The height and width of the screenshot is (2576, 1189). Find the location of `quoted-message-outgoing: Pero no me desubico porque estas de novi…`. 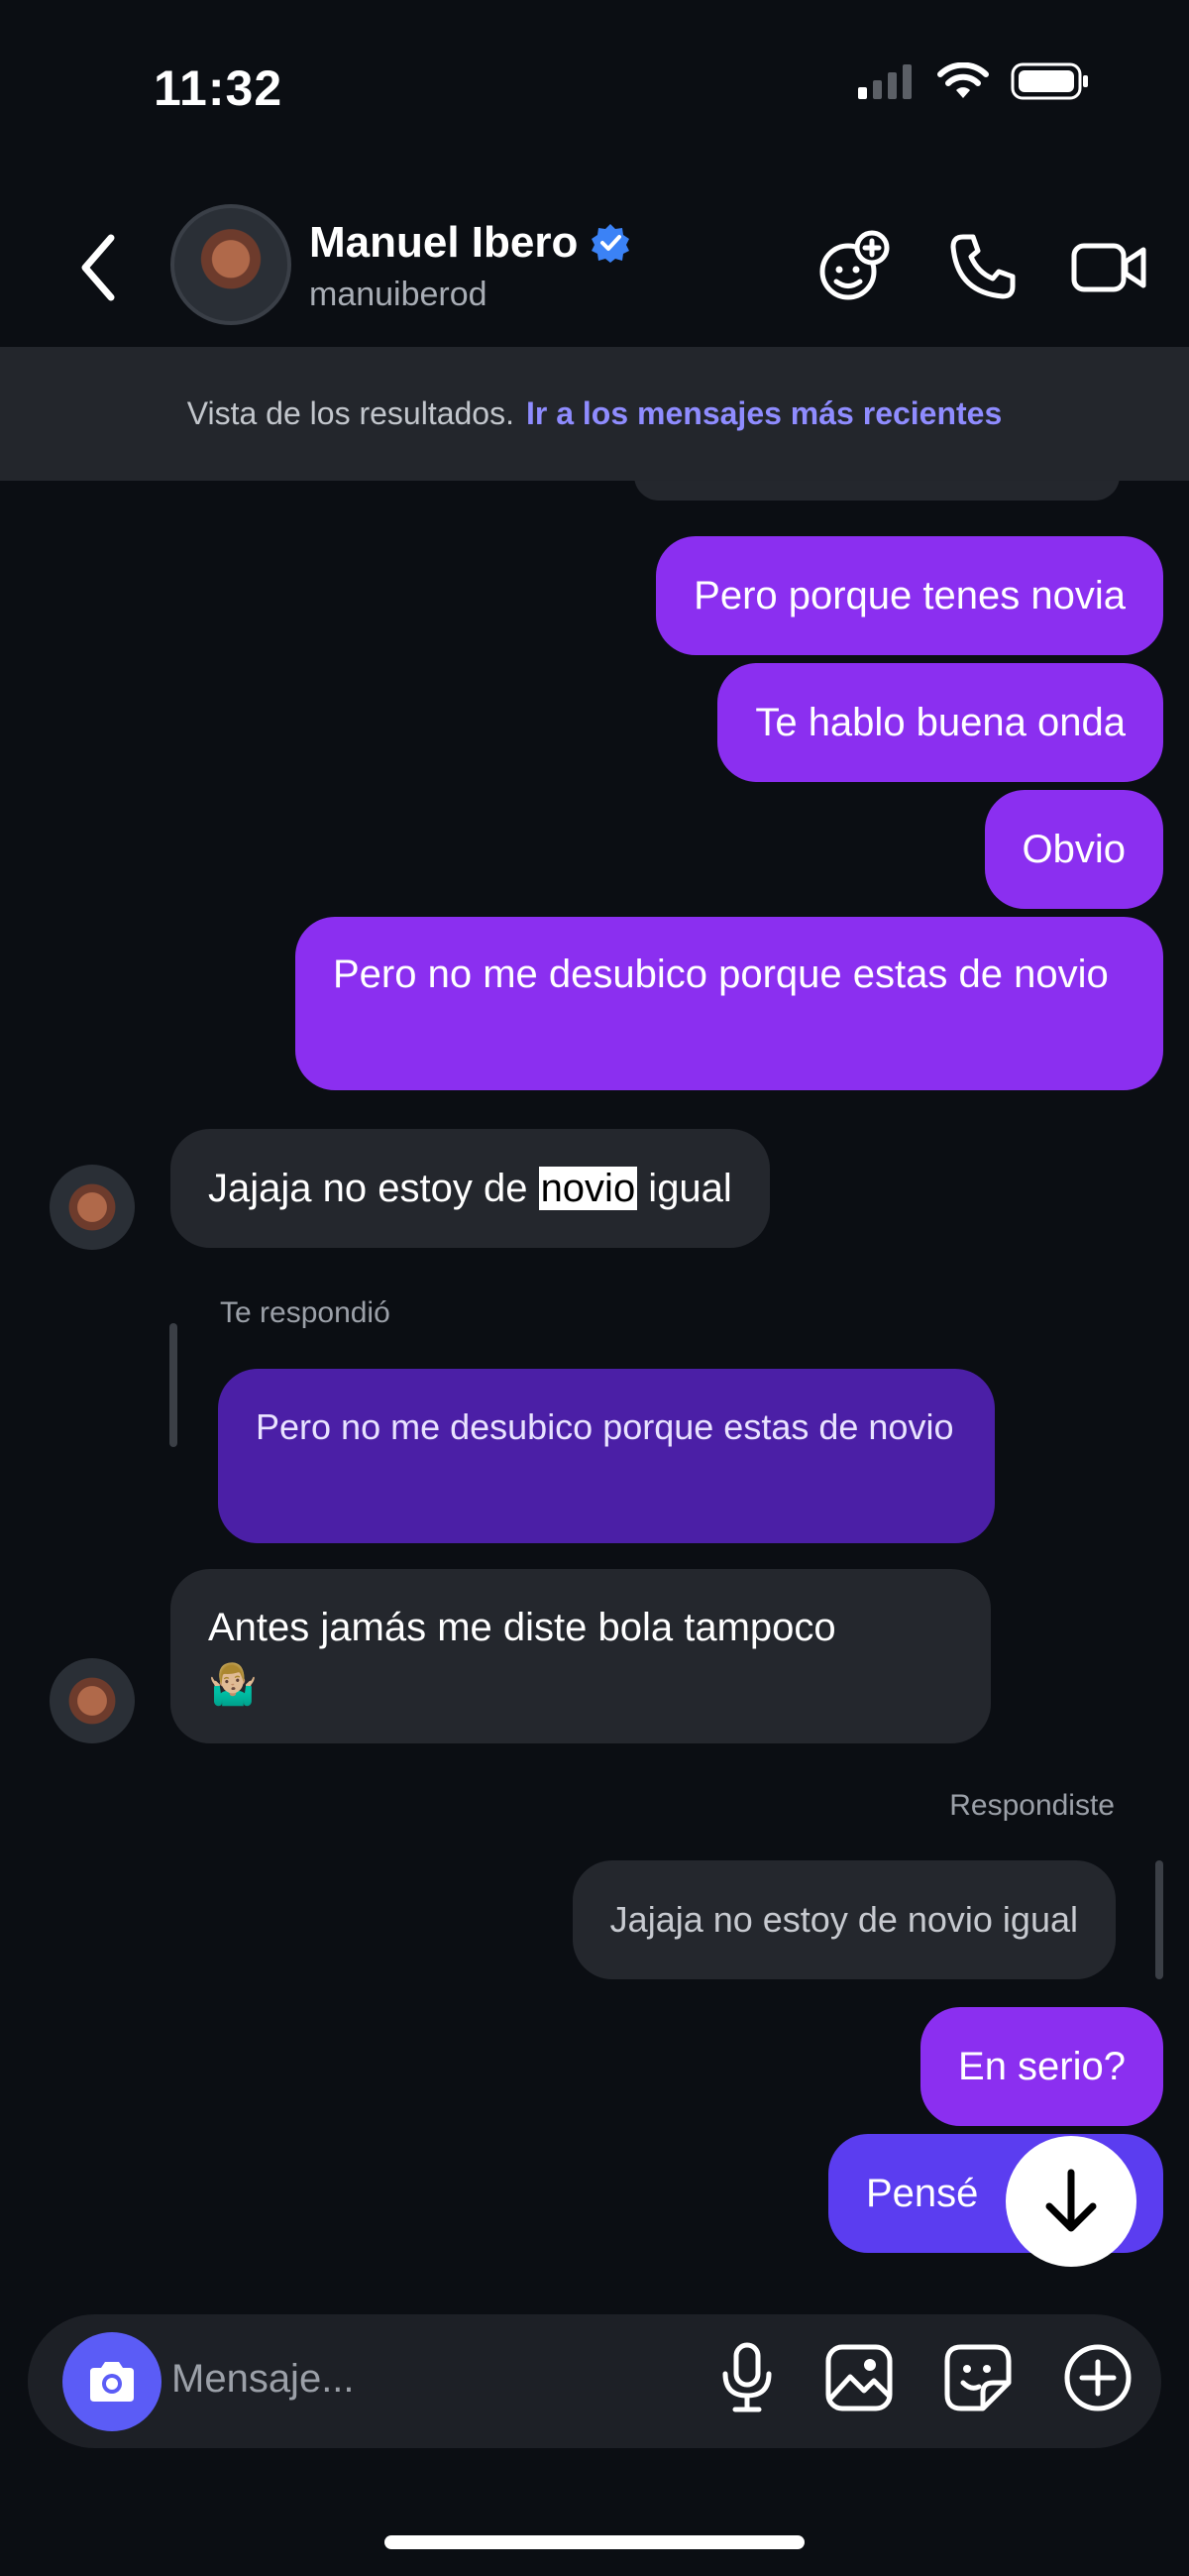

quoted-message-outgoing: Pero no me desubico porque estas de novi… is located at coordinates (606, 1456).